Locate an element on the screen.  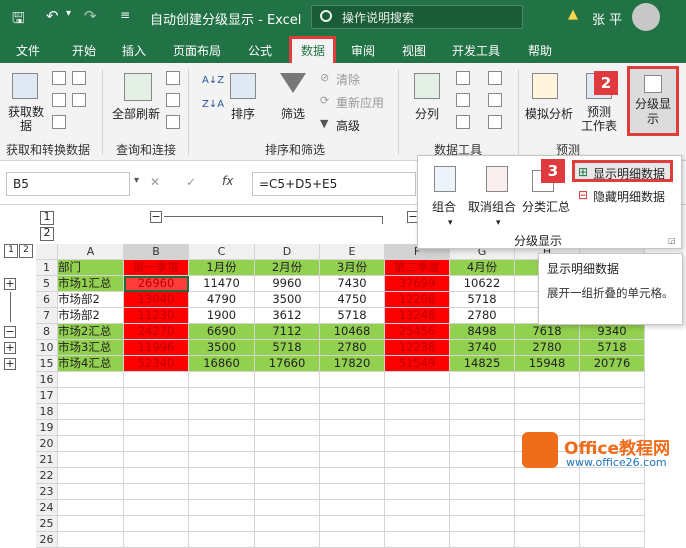
column-header-d: D is located at coordinates (287, 252).